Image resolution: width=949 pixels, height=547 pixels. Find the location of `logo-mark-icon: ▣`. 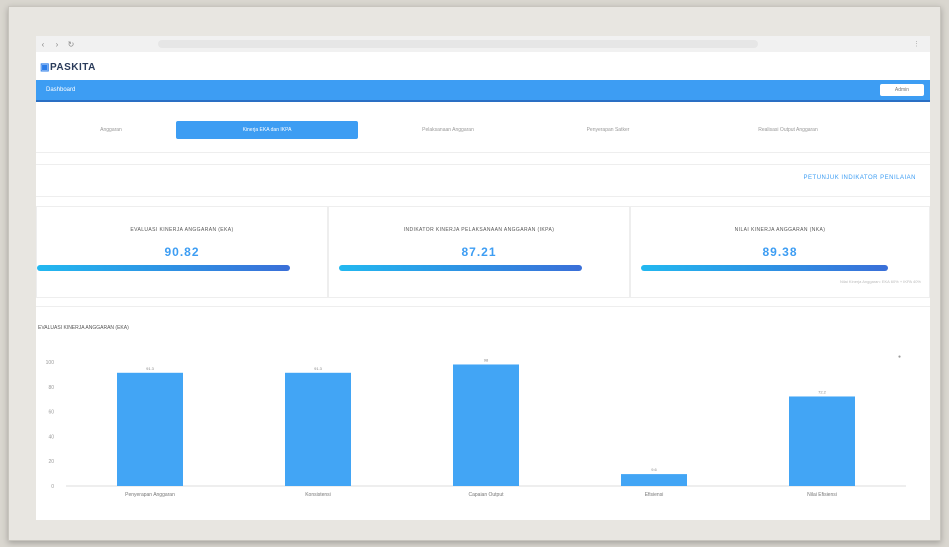

logo-mark-icon: ▣ is located at coordinates (45, 67).